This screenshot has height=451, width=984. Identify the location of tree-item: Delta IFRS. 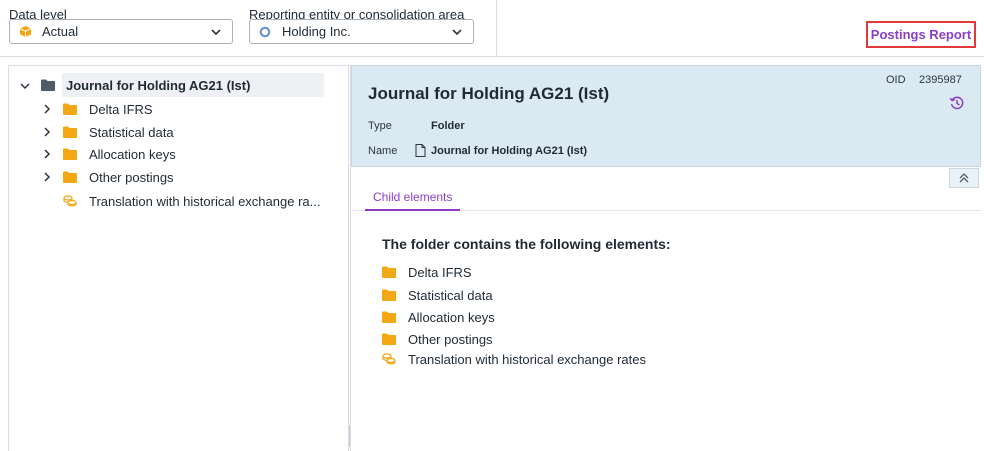
(121, 109).